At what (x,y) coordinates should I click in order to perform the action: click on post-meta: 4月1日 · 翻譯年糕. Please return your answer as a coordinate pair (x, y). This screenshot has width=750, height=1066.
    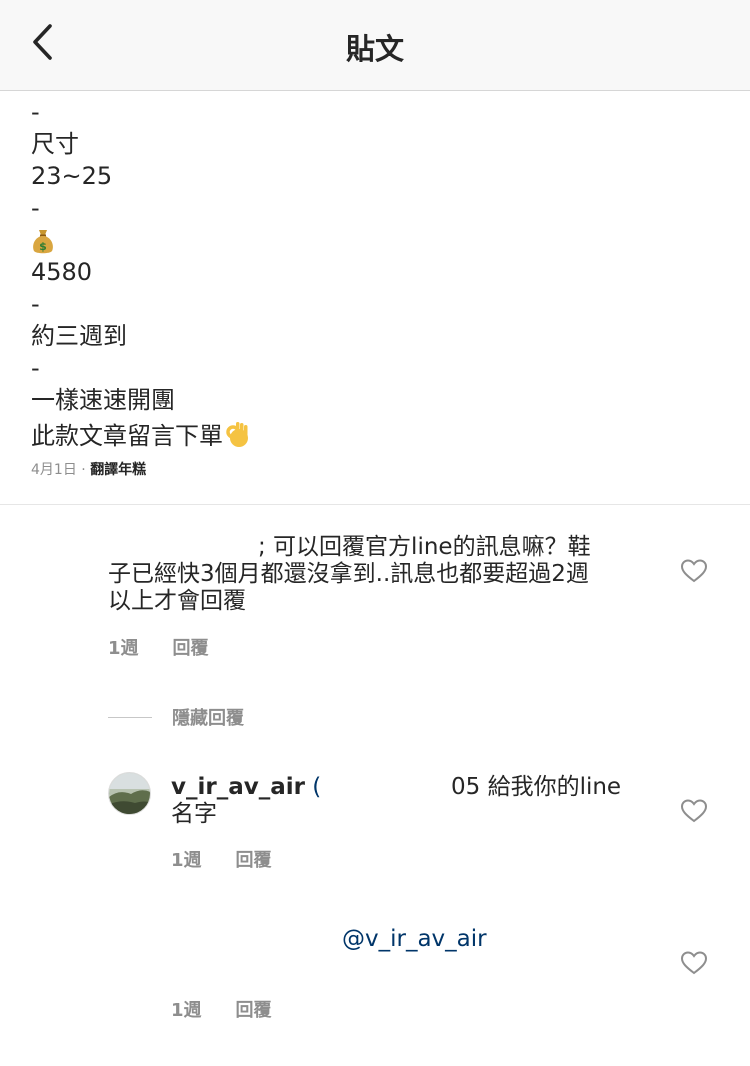
    Looking at the image, I should click on (88, 469).